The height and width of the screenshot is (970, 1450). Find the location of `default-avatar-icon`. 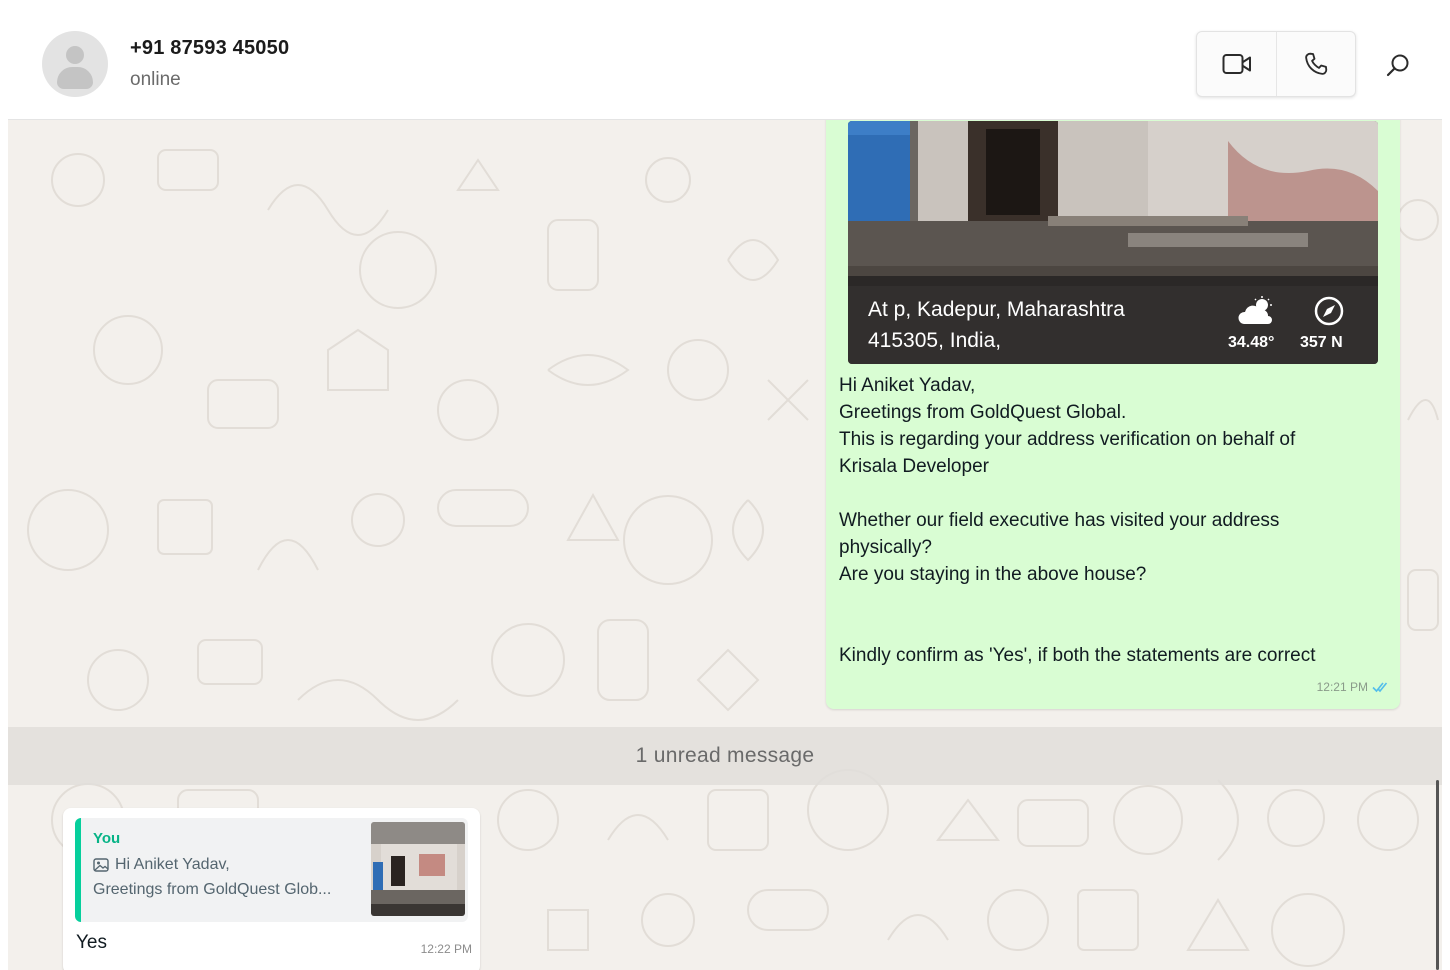

default-avatar-icon is located at coordinates (75, 64).